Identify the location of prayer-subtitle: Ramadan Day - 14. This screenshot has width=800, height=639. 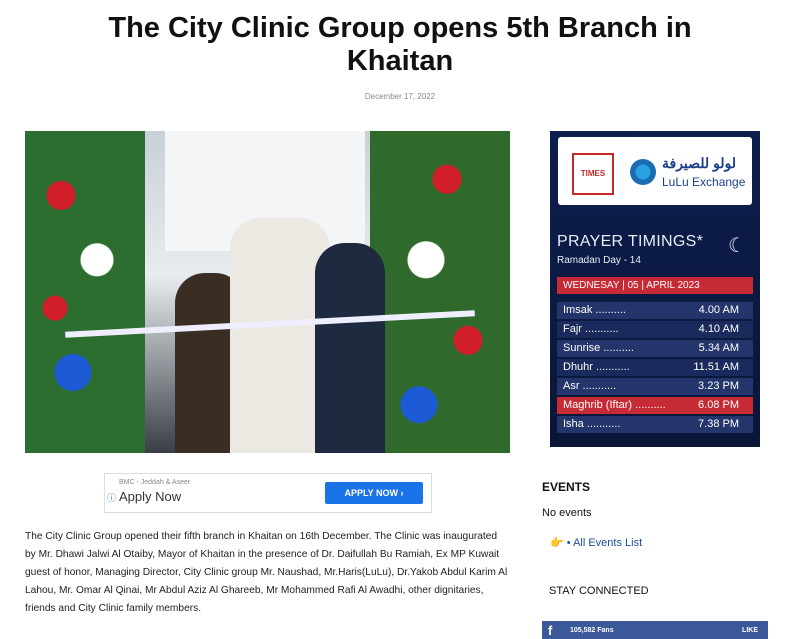
(599, 260).